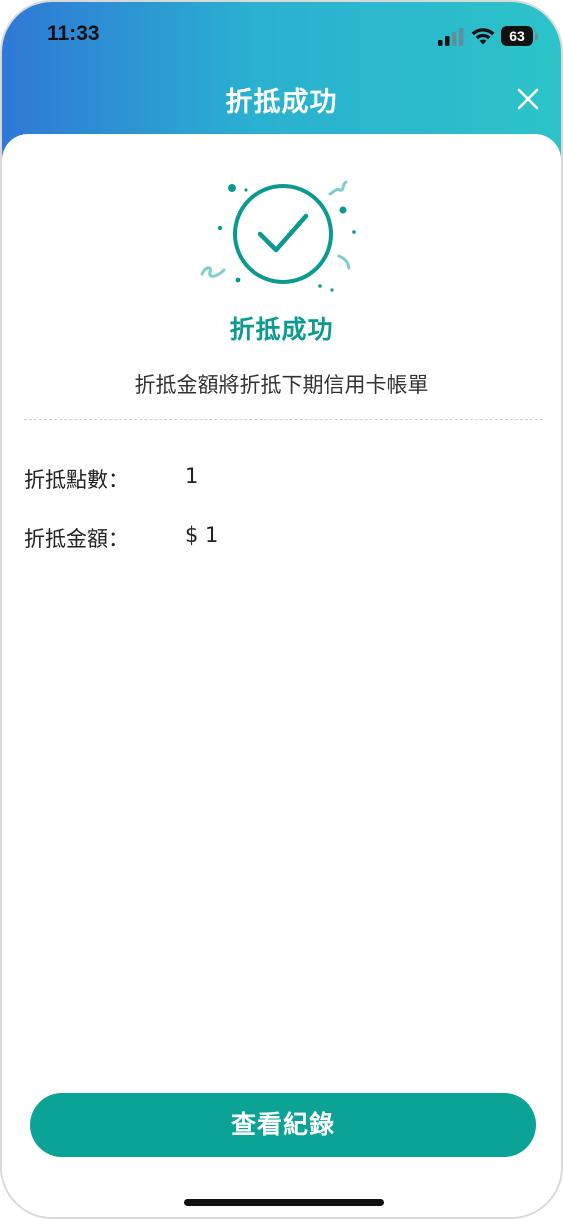 The image size is (563, 1219). I want to click on amount-row: 折抵金額： $ 1, so click(283, 538).